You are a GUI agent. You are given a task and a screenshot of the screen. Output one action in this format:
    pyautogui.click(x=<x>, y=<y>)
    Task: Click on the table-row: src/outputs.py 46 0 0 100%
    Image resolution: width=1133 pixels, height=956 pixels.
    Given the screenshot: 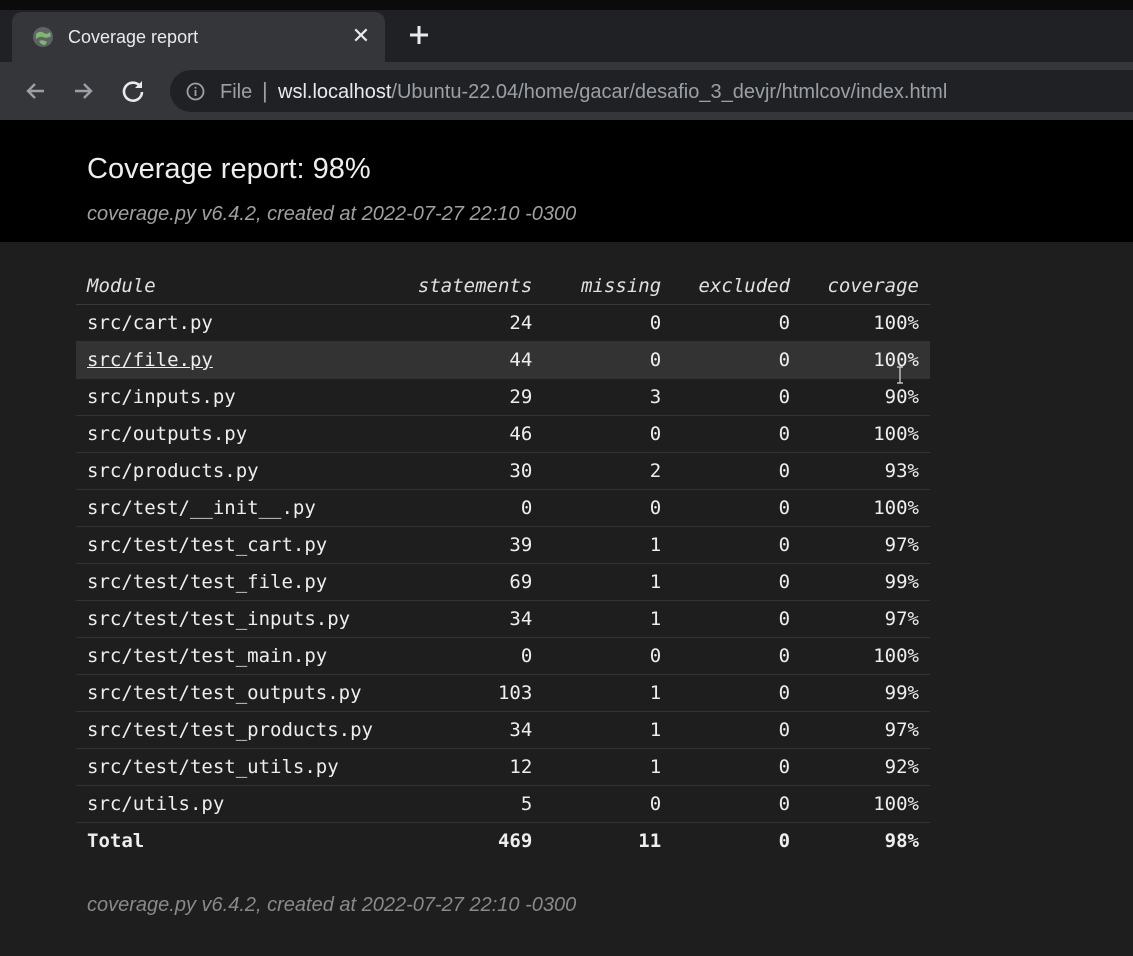 What is the action you would take?
    pyautogui.click(x=503, y=434)
    